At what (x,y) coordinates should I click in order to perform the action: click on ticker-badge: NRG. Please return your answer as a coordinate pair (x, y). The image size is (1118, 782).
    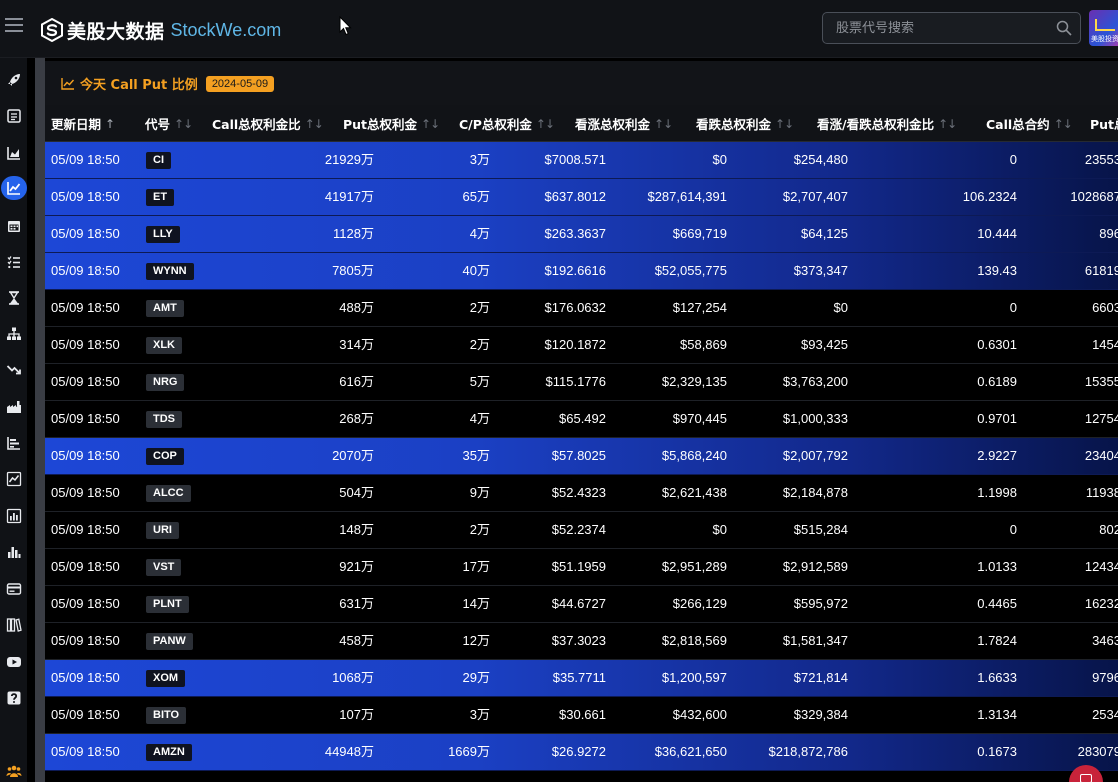
    Looking at the image, I should click on (165, 382).